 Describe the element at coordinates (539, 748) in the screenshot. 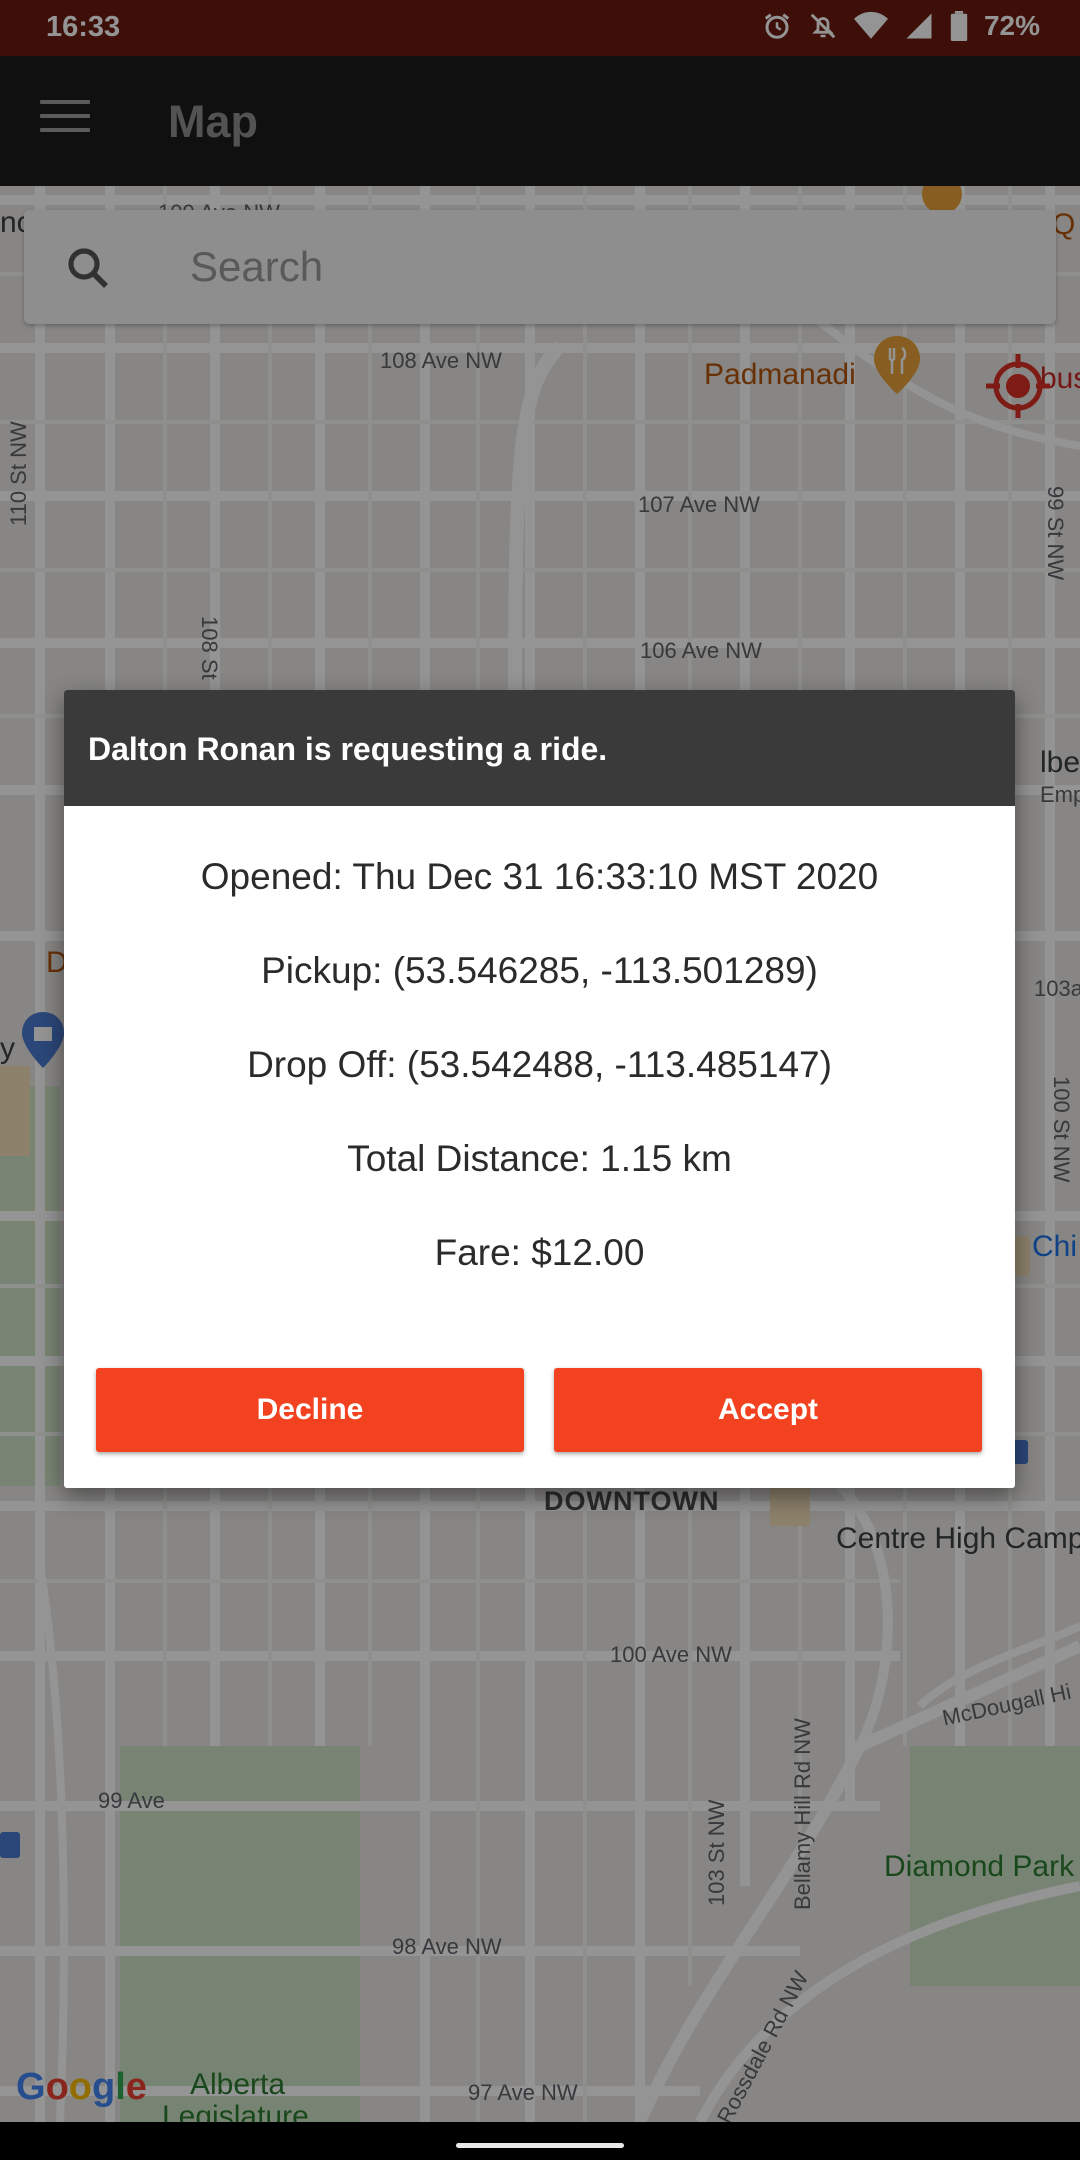

I see `dialog-title: Dalton Ronan is requesting a ride.` at that location.